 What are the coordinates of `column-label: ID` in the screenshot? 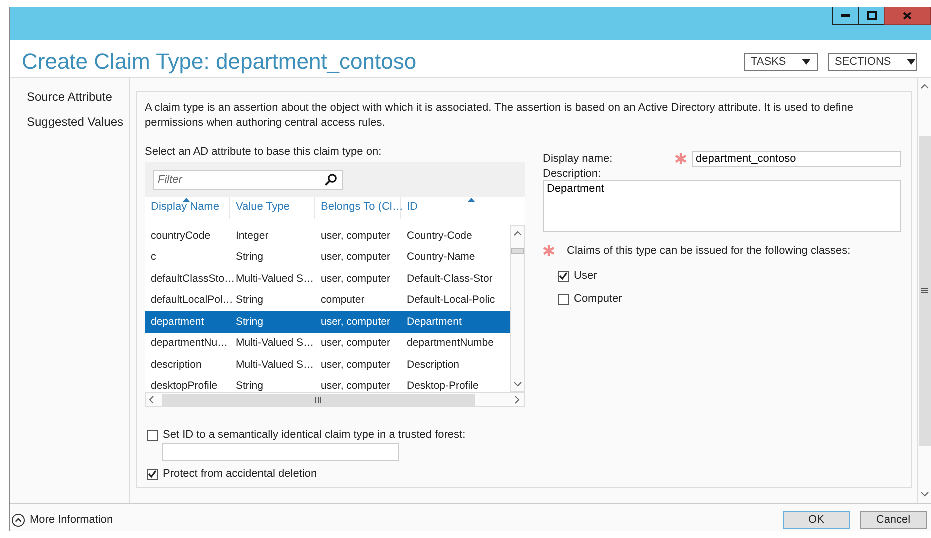 It's located at (412, 207).